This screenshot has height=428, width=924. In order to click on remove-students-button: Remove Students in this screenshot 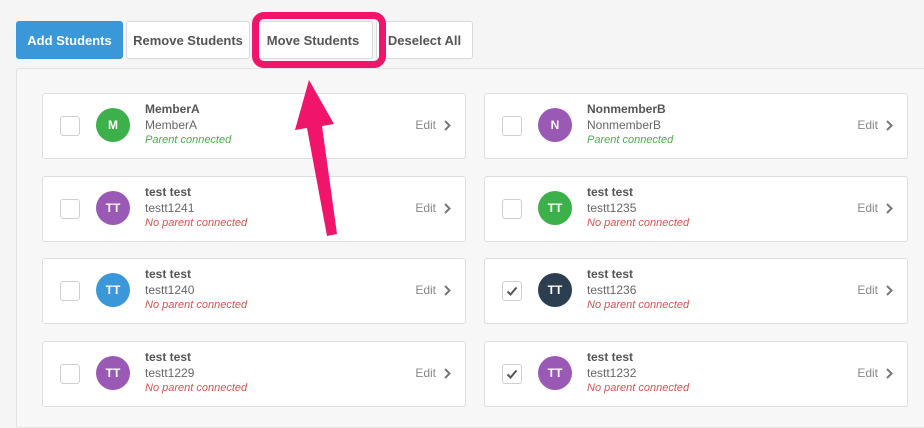, I will do `click(188, 40)`.